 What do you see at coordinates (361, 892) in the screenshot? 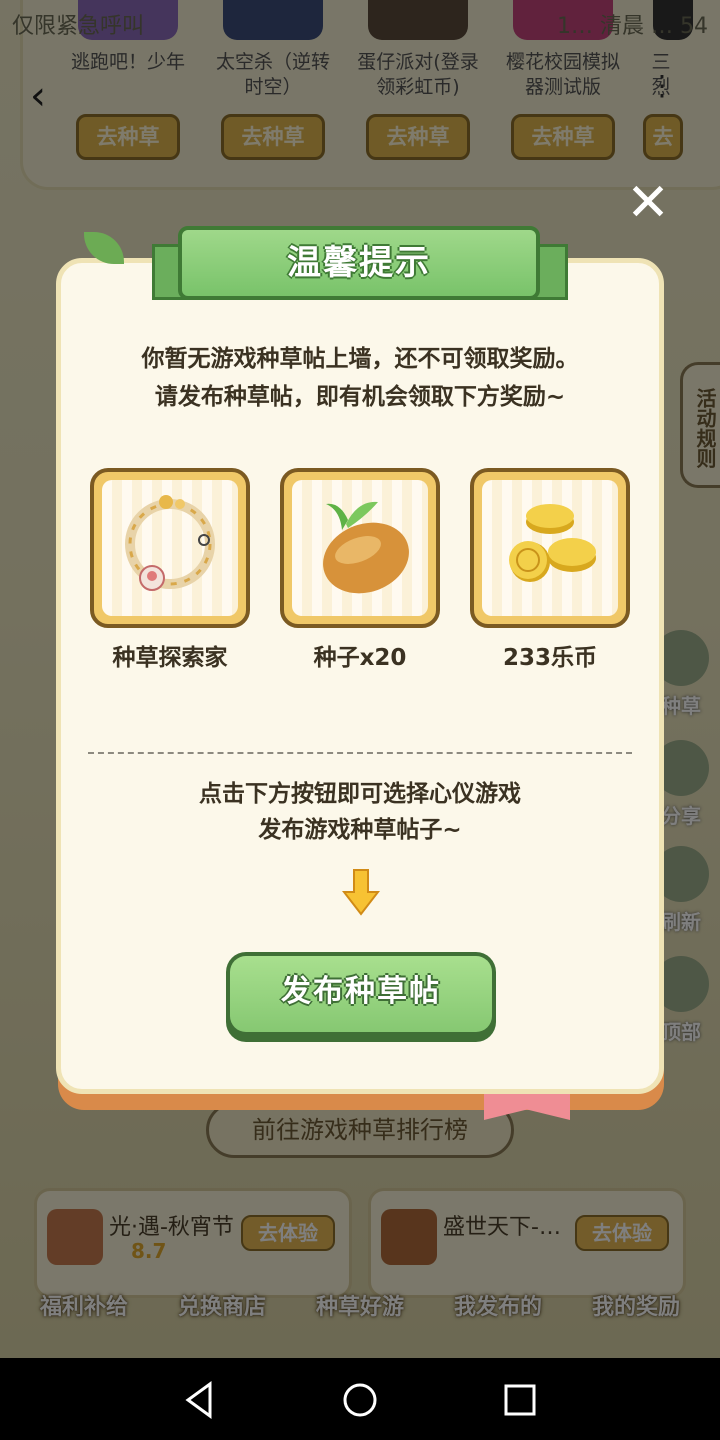
I see `down-arrow-icon` at bounding box center [361, 892].